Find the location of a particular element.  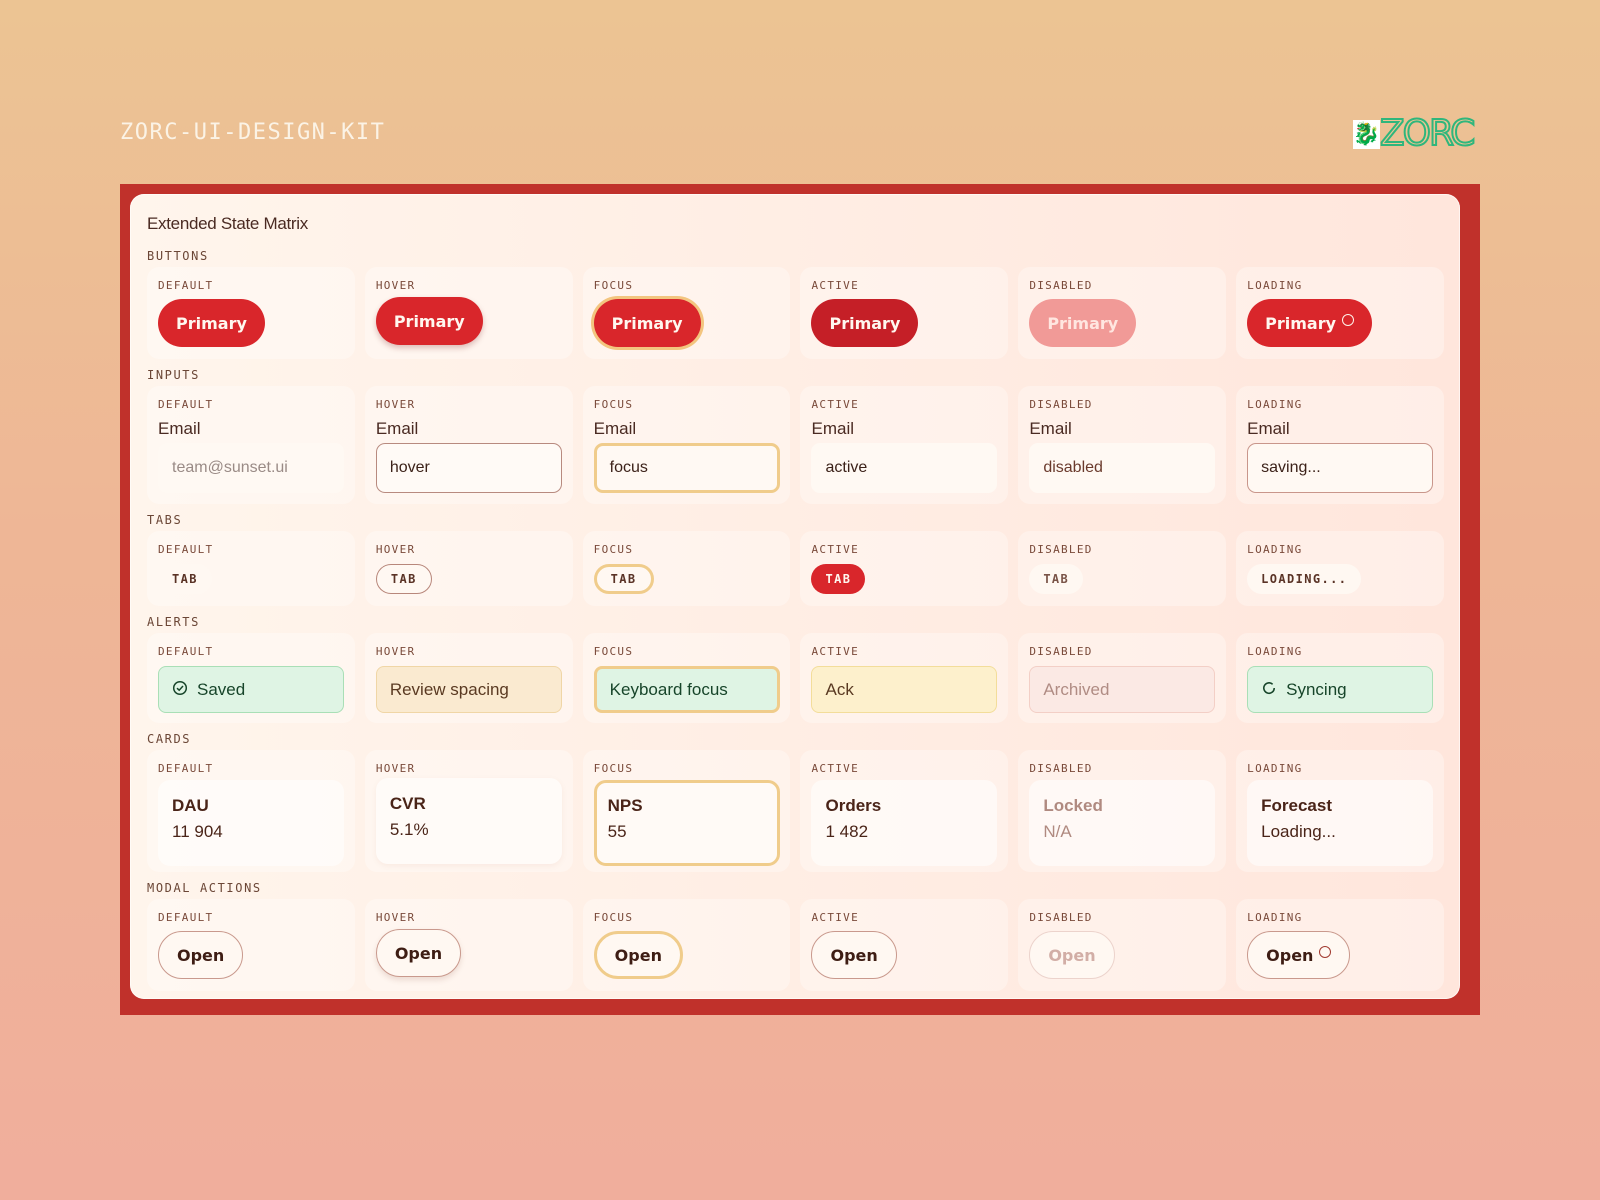

modal-loading-cell: LOADING Open is located at coordinates (1340, 945).